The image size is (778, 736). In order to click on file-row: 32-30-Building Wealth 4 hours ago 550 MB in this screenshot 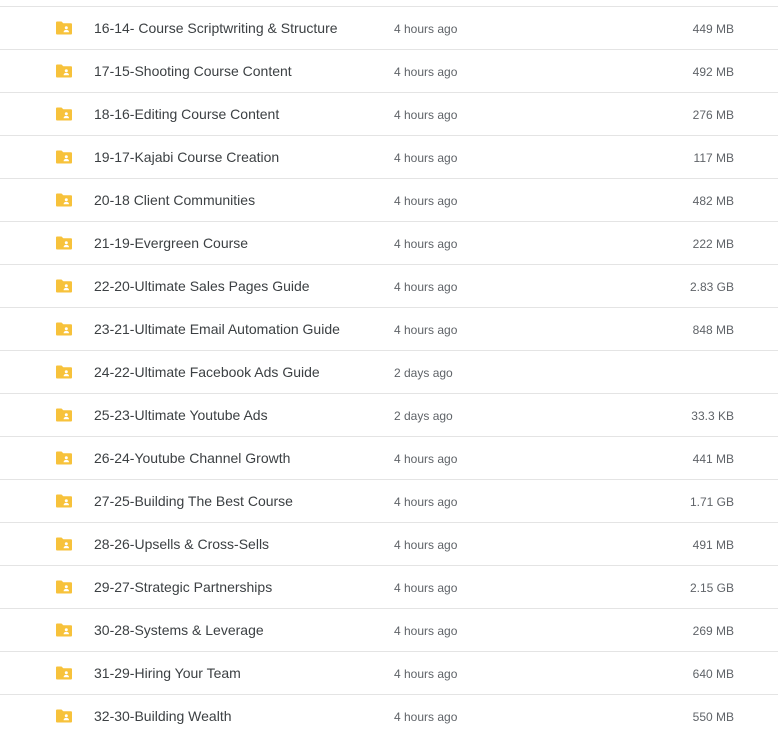, I will do `click(389, 715)`.